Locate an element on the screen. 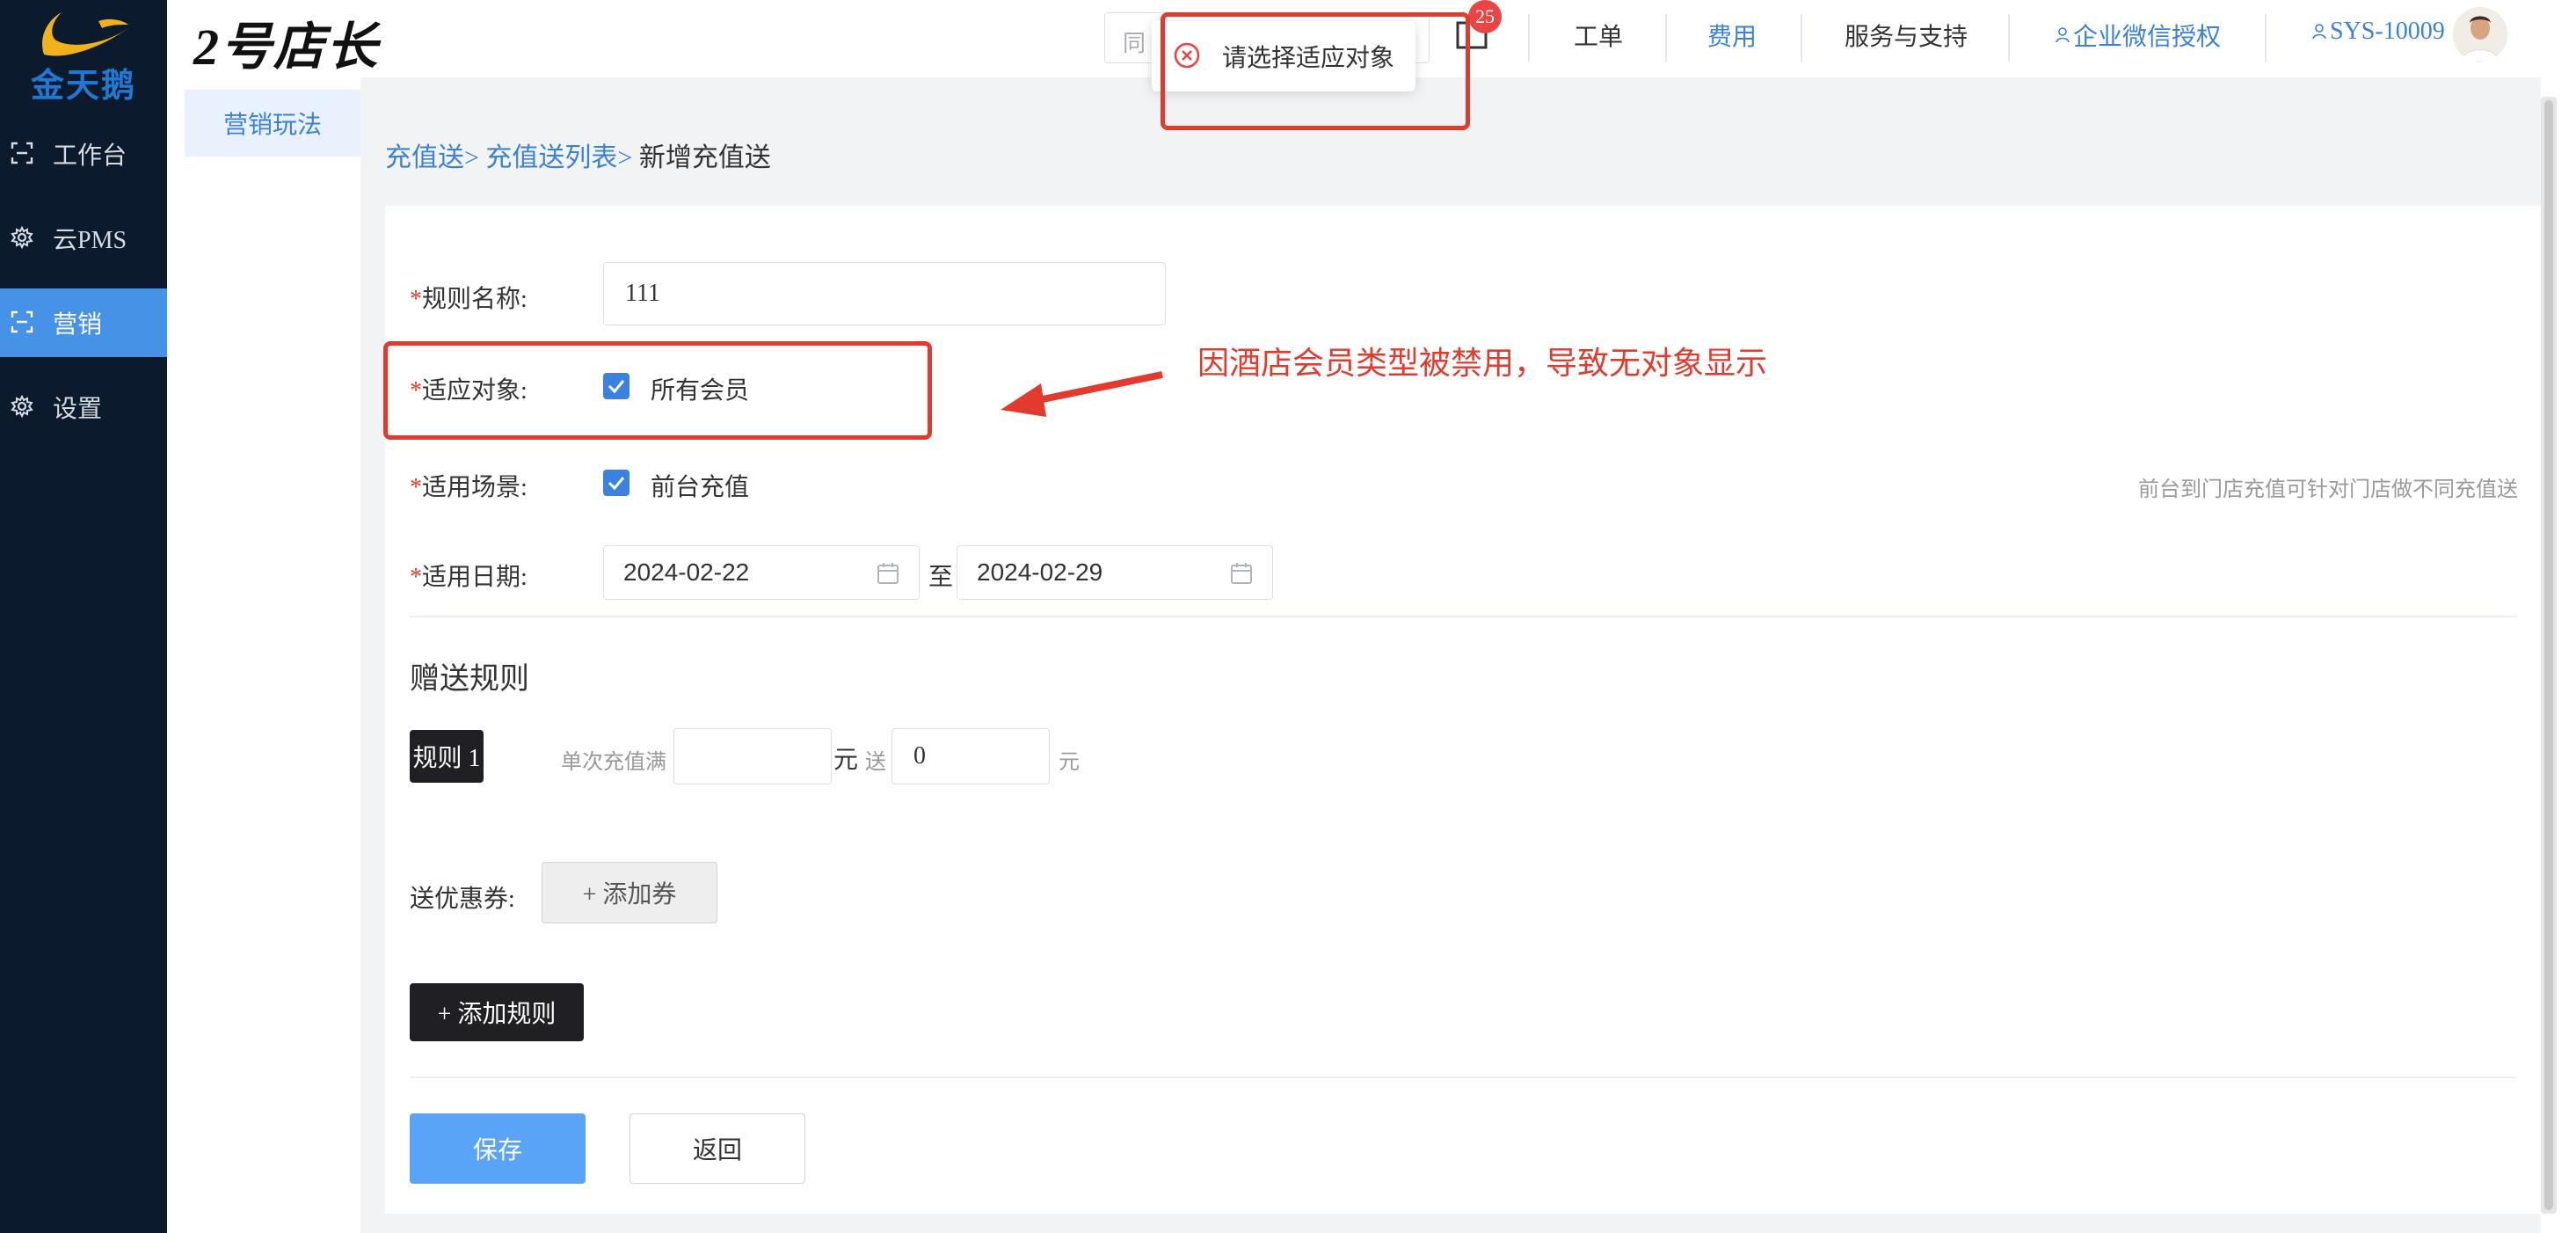  sidebar-item-marketing: 营销 is located at coordinates (83, 322).